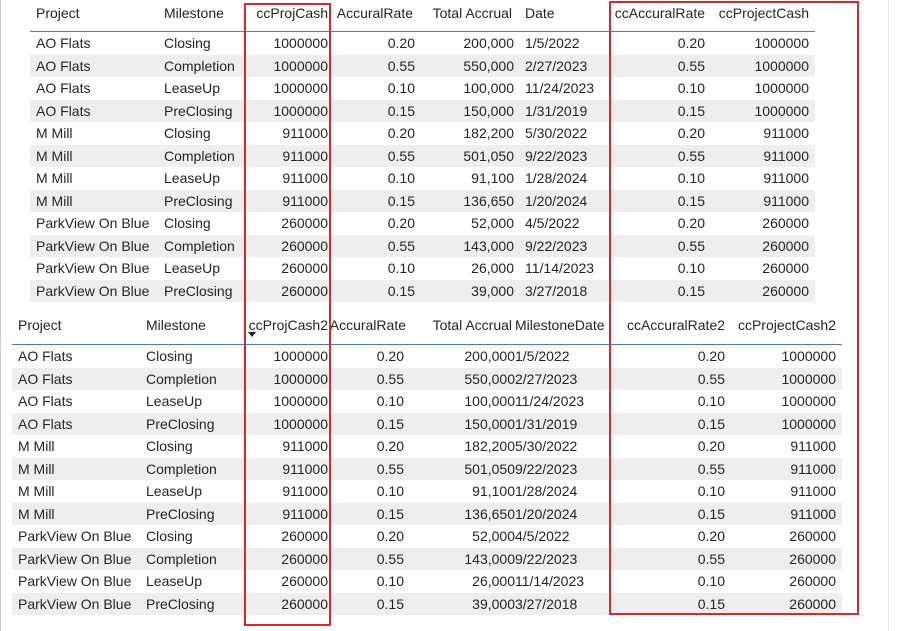 The image size is (899, 631). Describe the element at coordinates (488, 200) in the screenshot. I see `cell-total-accrual: 136,650` at that location.